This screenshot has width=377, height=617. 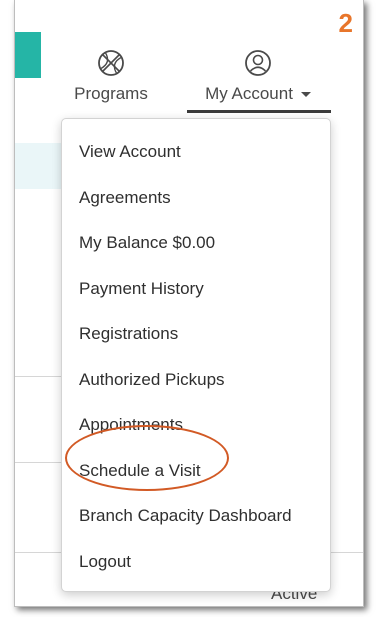 I want to click on nav-my-account: My Account, so click(x=258, y=76).